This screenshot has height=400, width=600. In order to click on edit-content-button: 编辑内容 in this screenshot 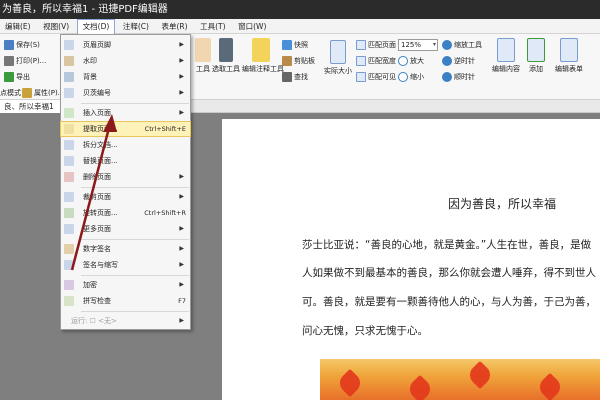, I will do `click(506, 56)`.